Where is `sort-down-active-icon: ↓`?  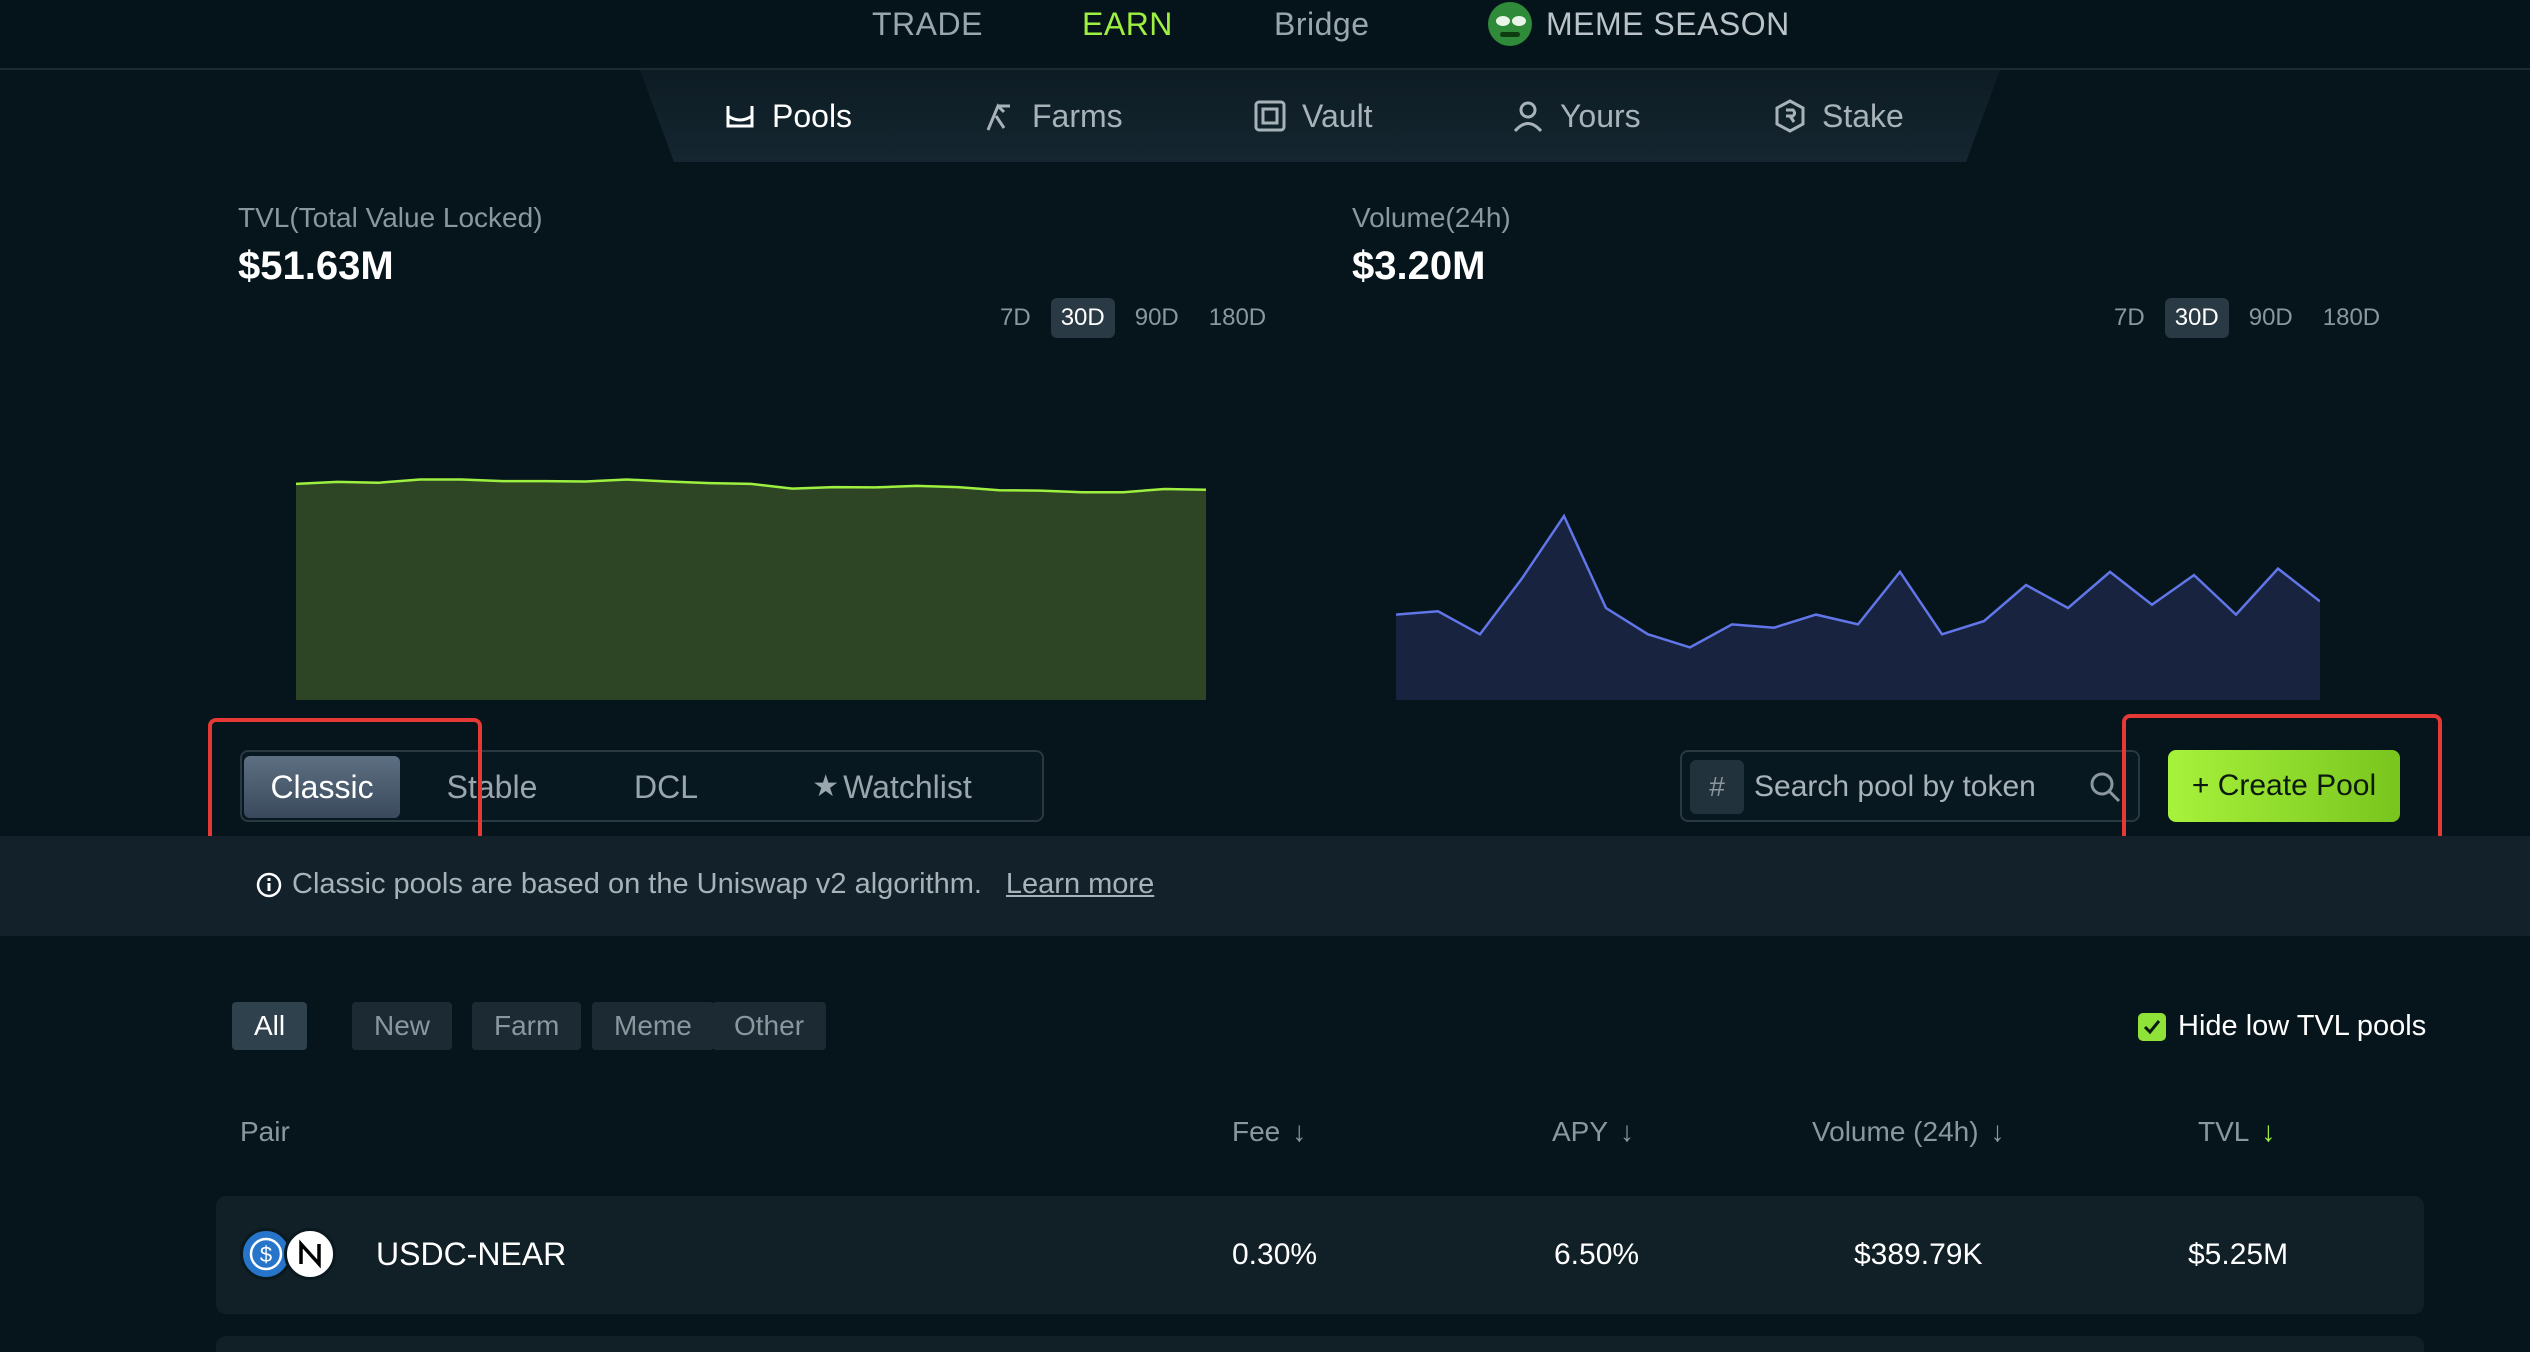
sort-down-active-icon: ↓ is located at coordinates (2268, 1131).